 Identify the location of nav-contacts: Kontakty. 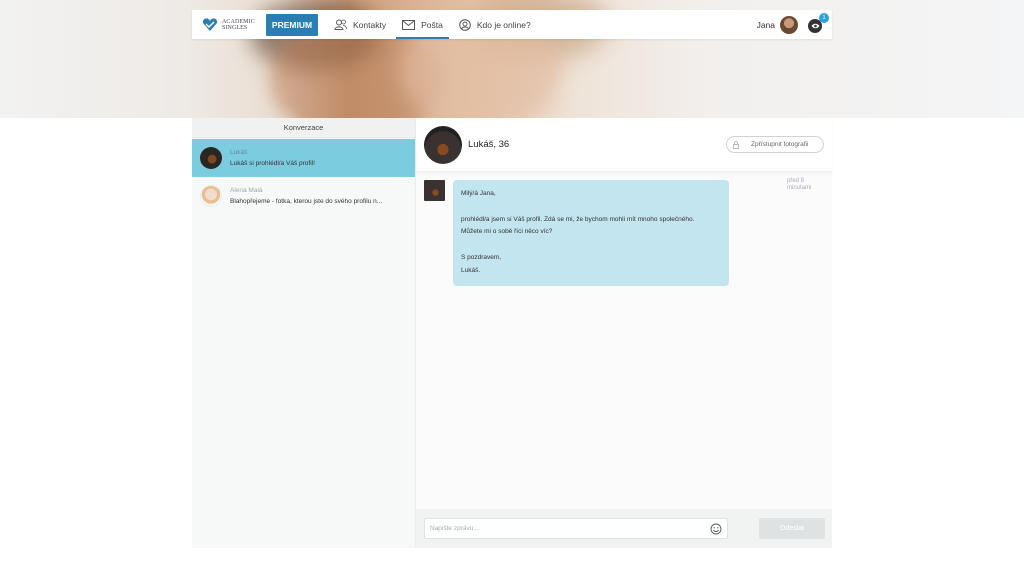
(360, 24).